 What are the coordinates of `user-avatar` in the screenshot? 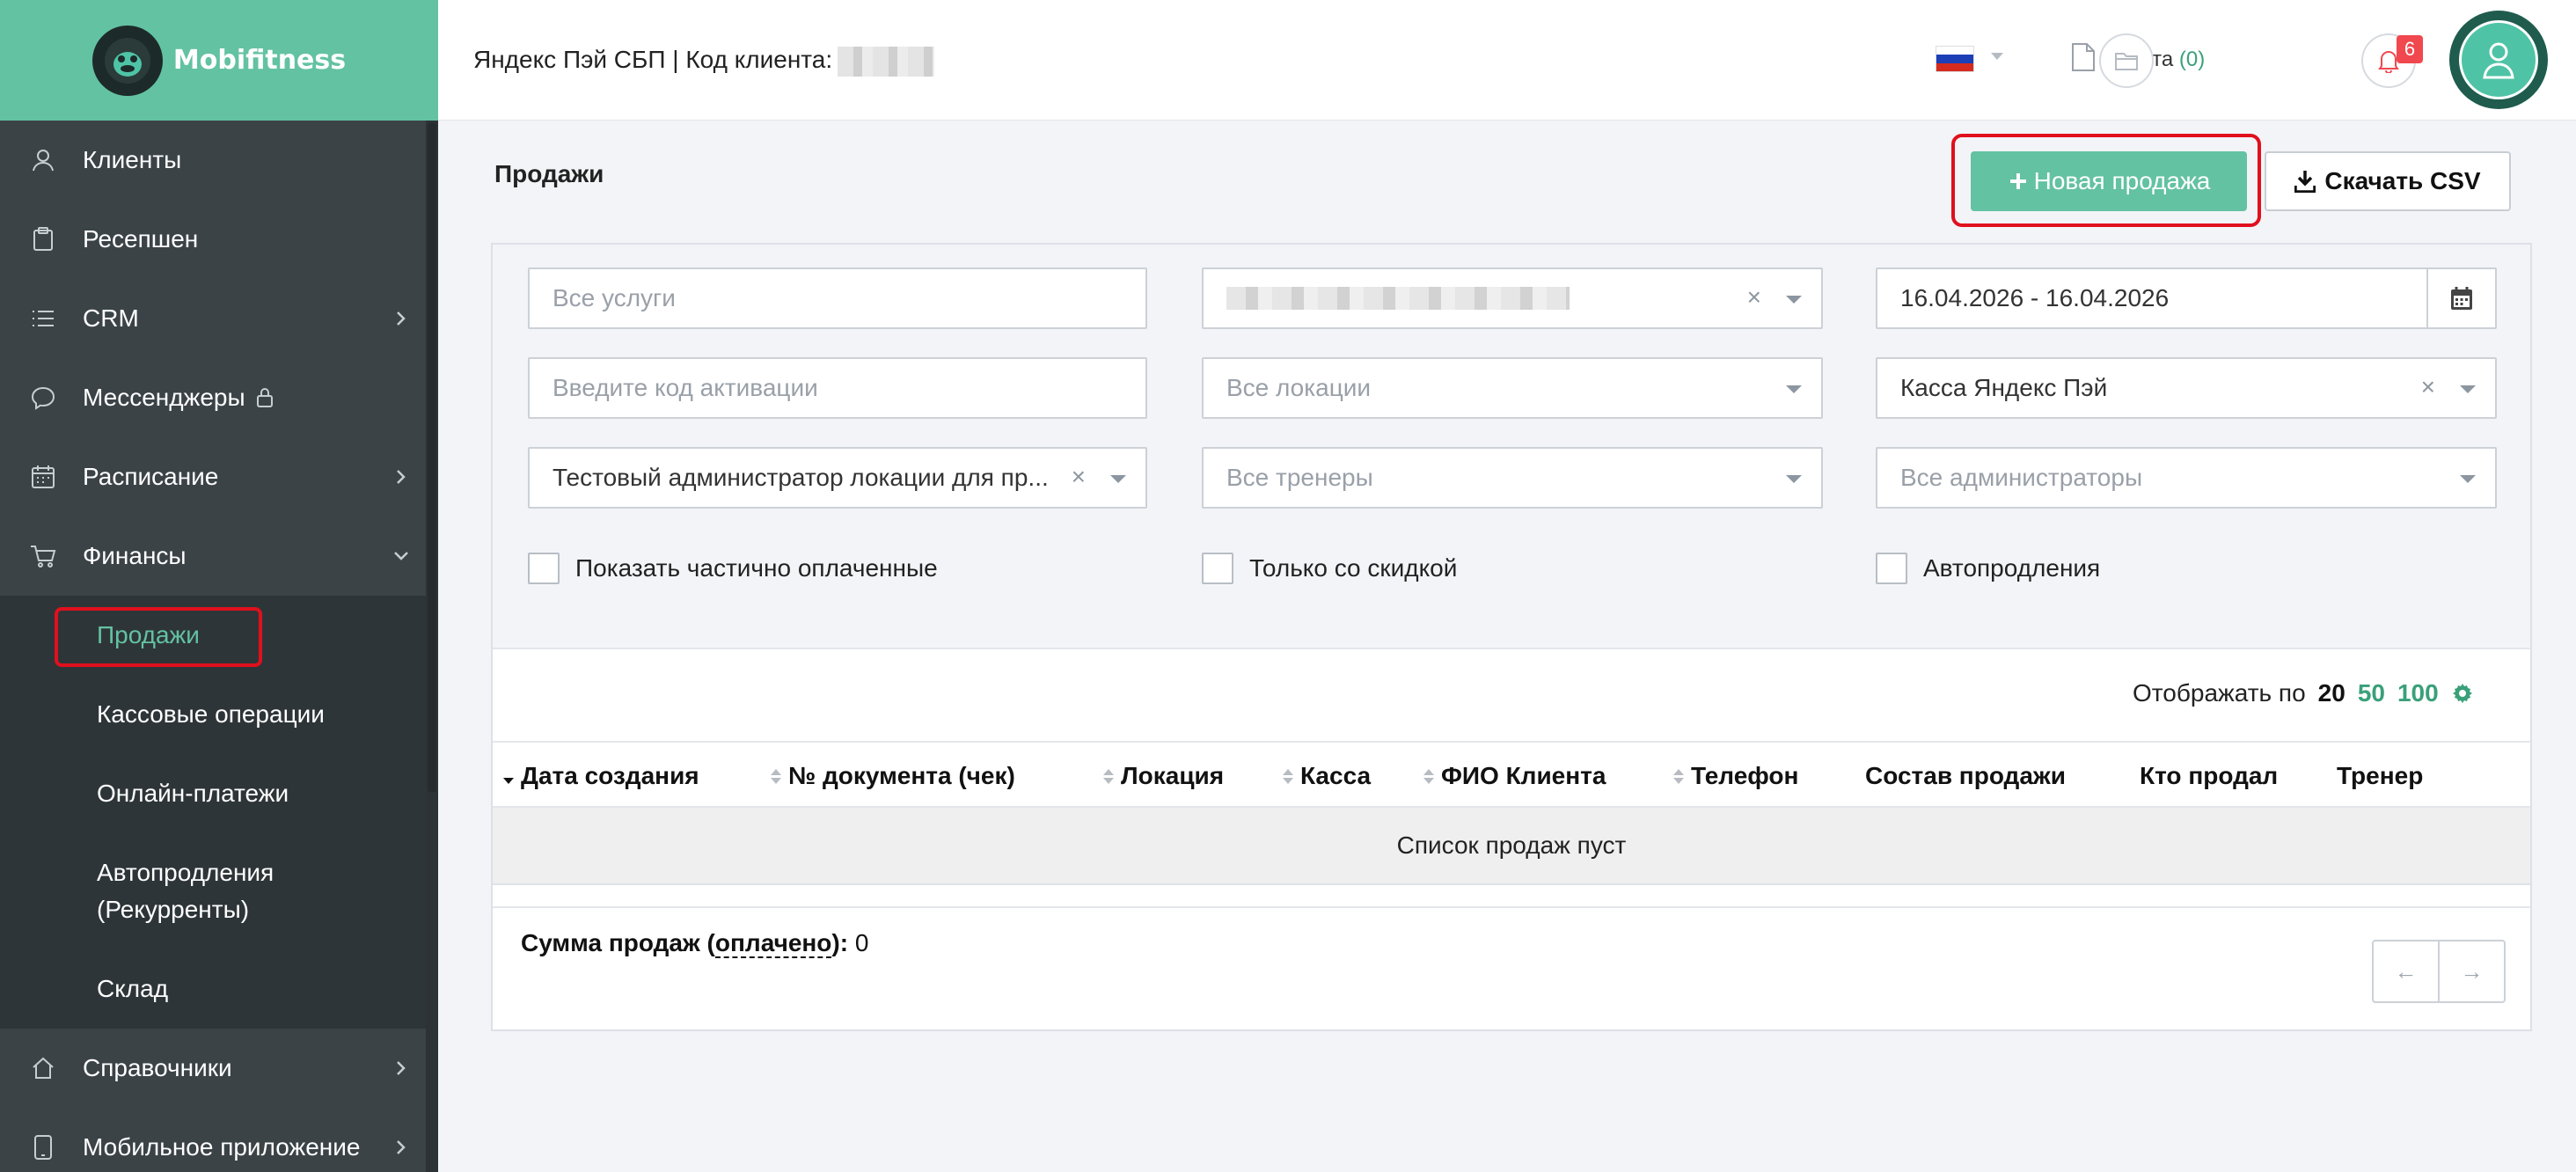 It's located at (2498, 60).